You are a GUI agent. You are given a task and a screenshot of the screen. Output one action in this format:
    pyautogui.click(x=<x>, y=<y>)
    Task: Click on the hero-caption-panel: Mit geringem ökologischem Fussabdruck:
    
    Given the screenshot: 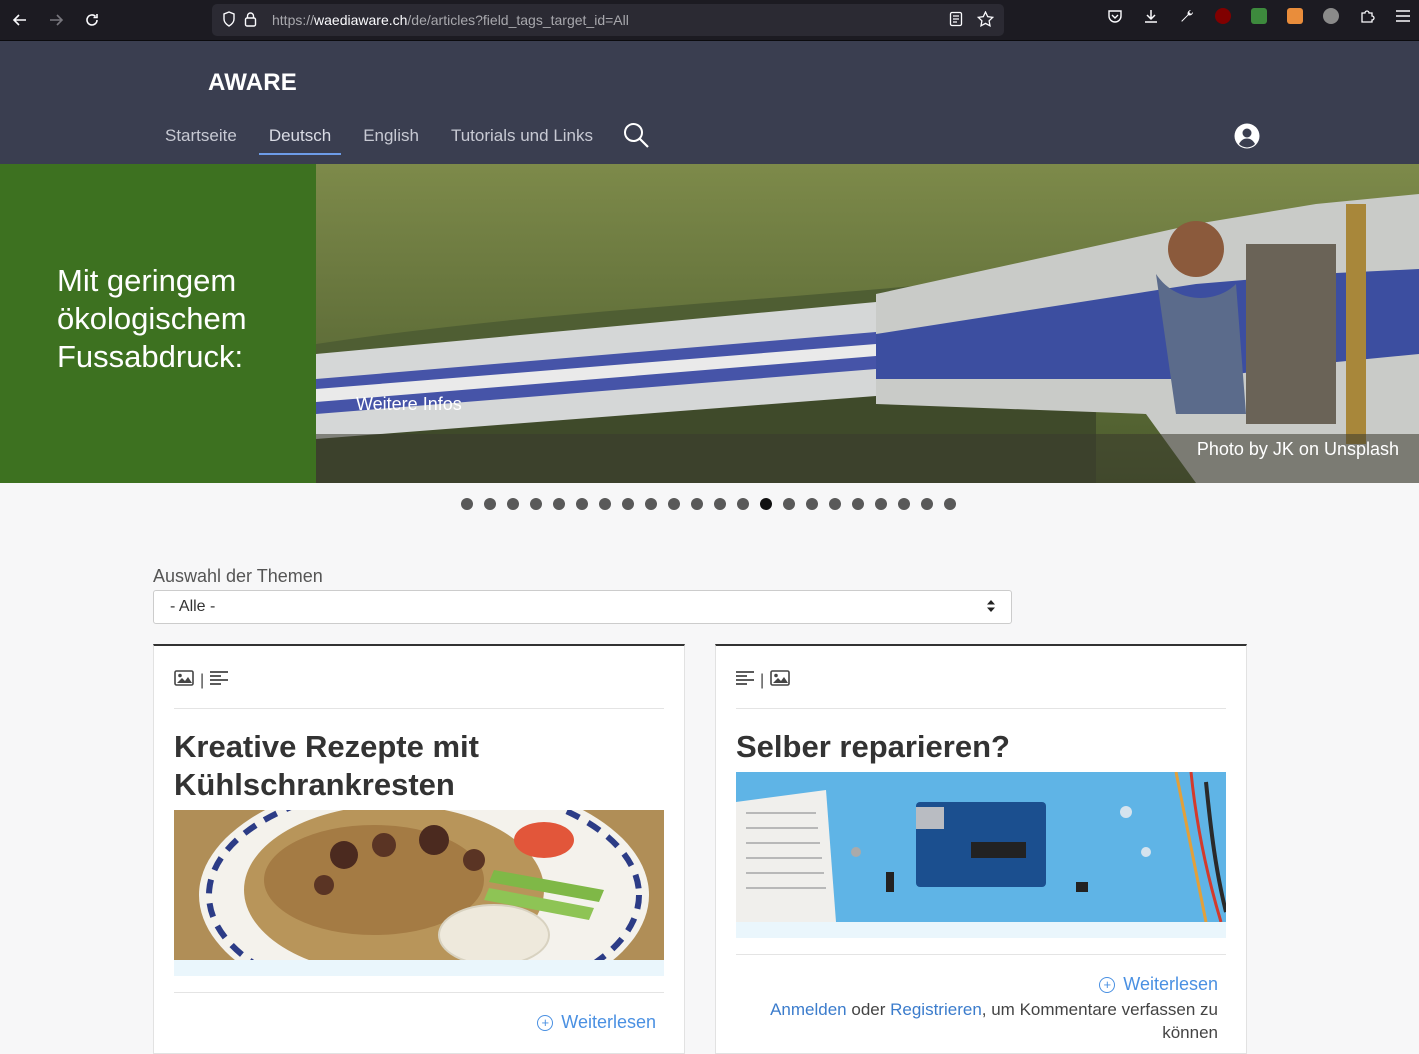 What is the action you would take?
    pyautogui.click(x=158, y=323)
    